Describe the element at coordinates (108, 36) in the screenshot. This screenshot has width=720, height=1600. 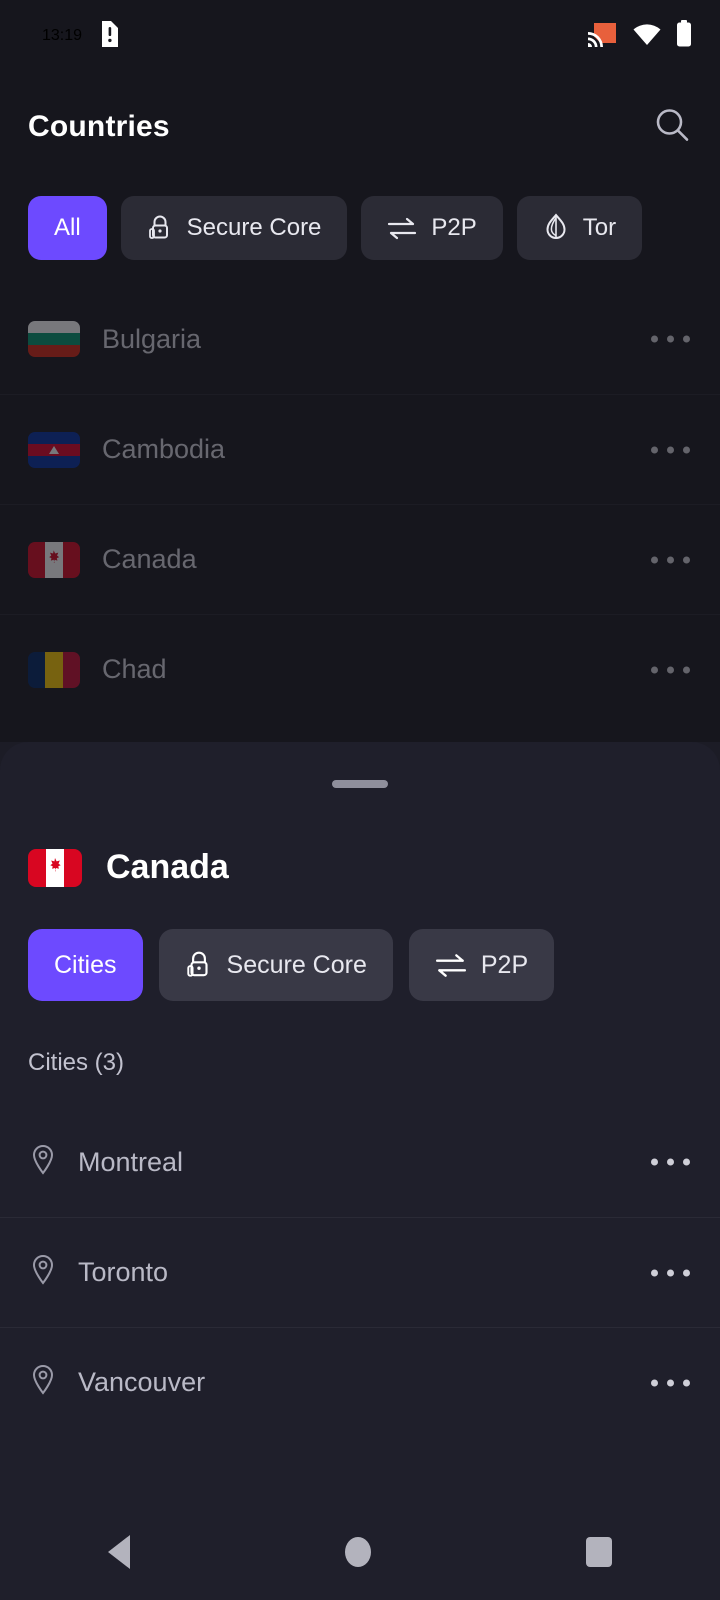
I see `sd-card-alert-icon` at that location.